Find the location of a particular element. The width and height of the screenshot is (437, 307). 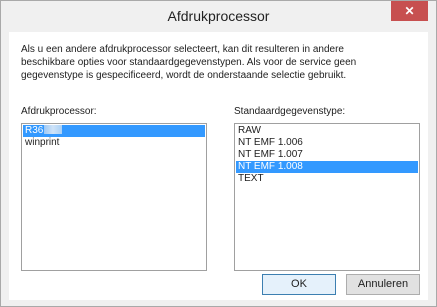

default-datatype-label: Standaardgegevenstype: is located at coordinates (290, 111).